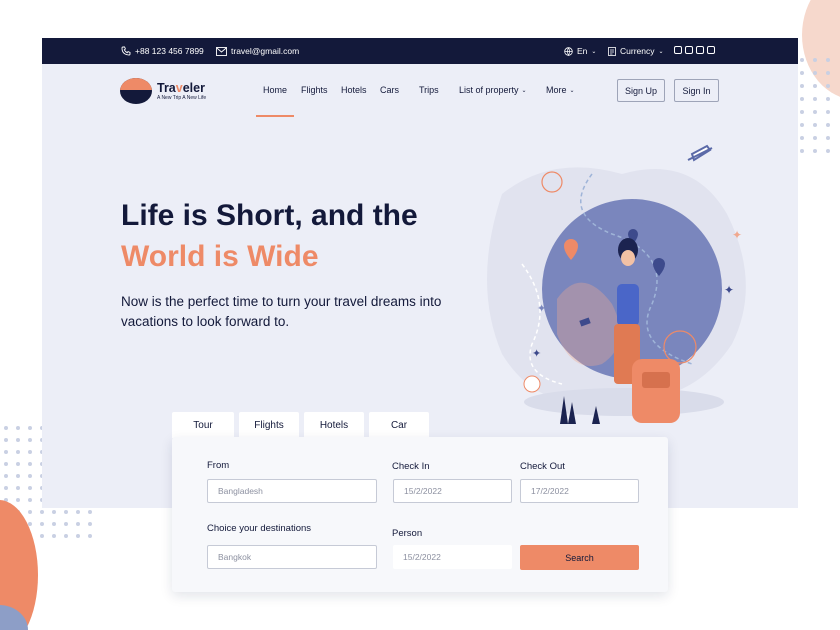  What do you see at coordinates (579, 557) in the screenshot?
I see `search-button: Search` at bounding box center [579, 557].